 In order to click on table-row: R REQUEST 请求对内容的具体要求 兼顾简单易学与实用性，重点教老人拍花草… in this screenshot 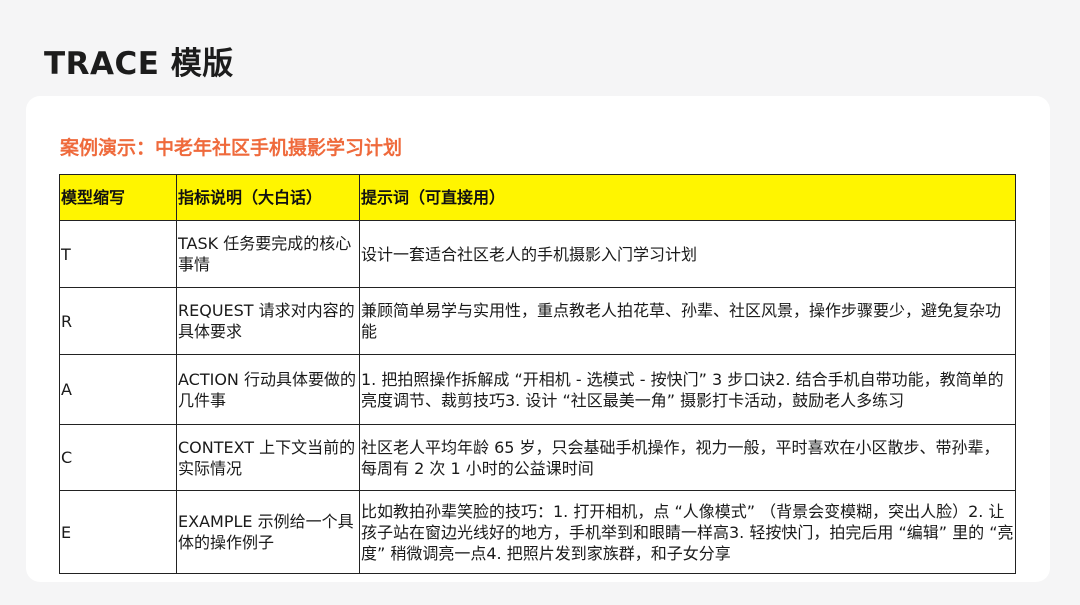, I will do `click(537, 321)`.